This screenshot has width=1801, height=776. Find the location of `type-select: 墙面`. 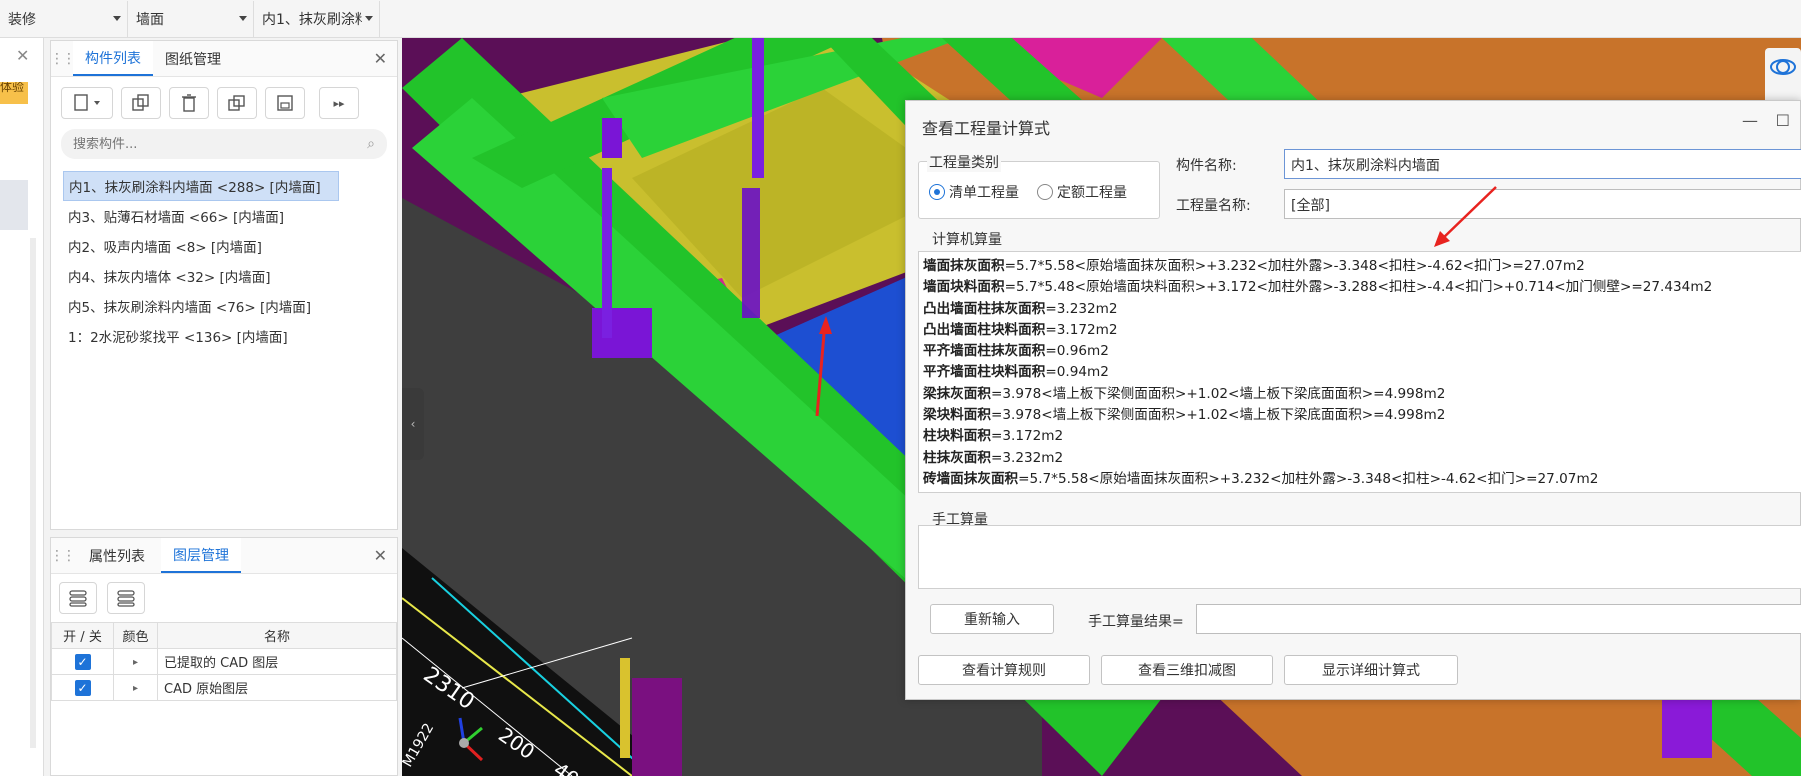

type-select: 墙面 is located at coordinates (191, 18).